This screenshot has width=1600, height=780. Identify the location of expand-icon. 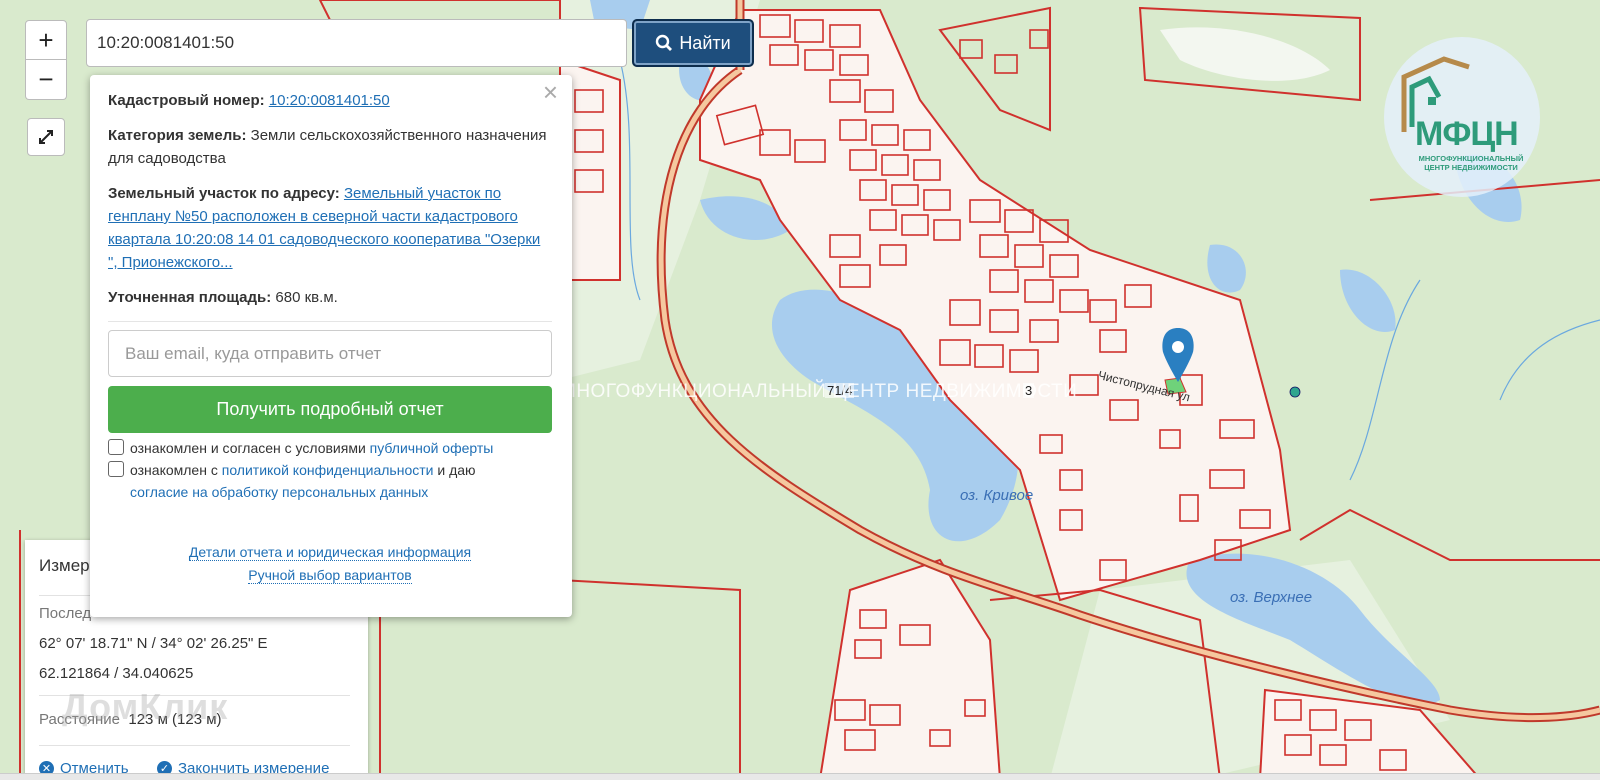
(46, 137).